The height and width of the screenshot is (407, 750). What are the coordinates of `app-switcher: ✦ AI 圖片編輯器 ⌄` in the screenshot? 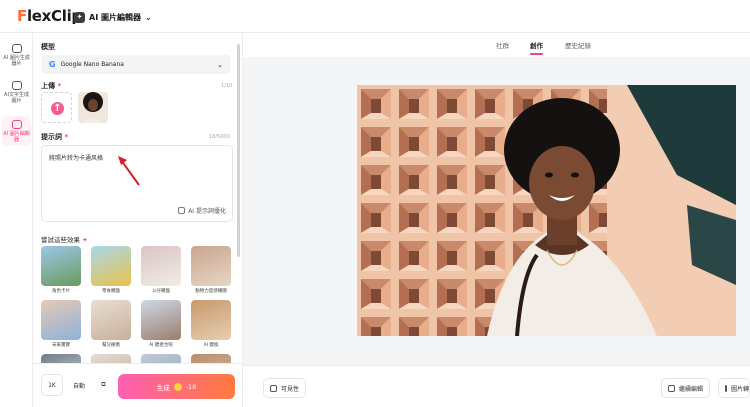 It's located at (113, 17).